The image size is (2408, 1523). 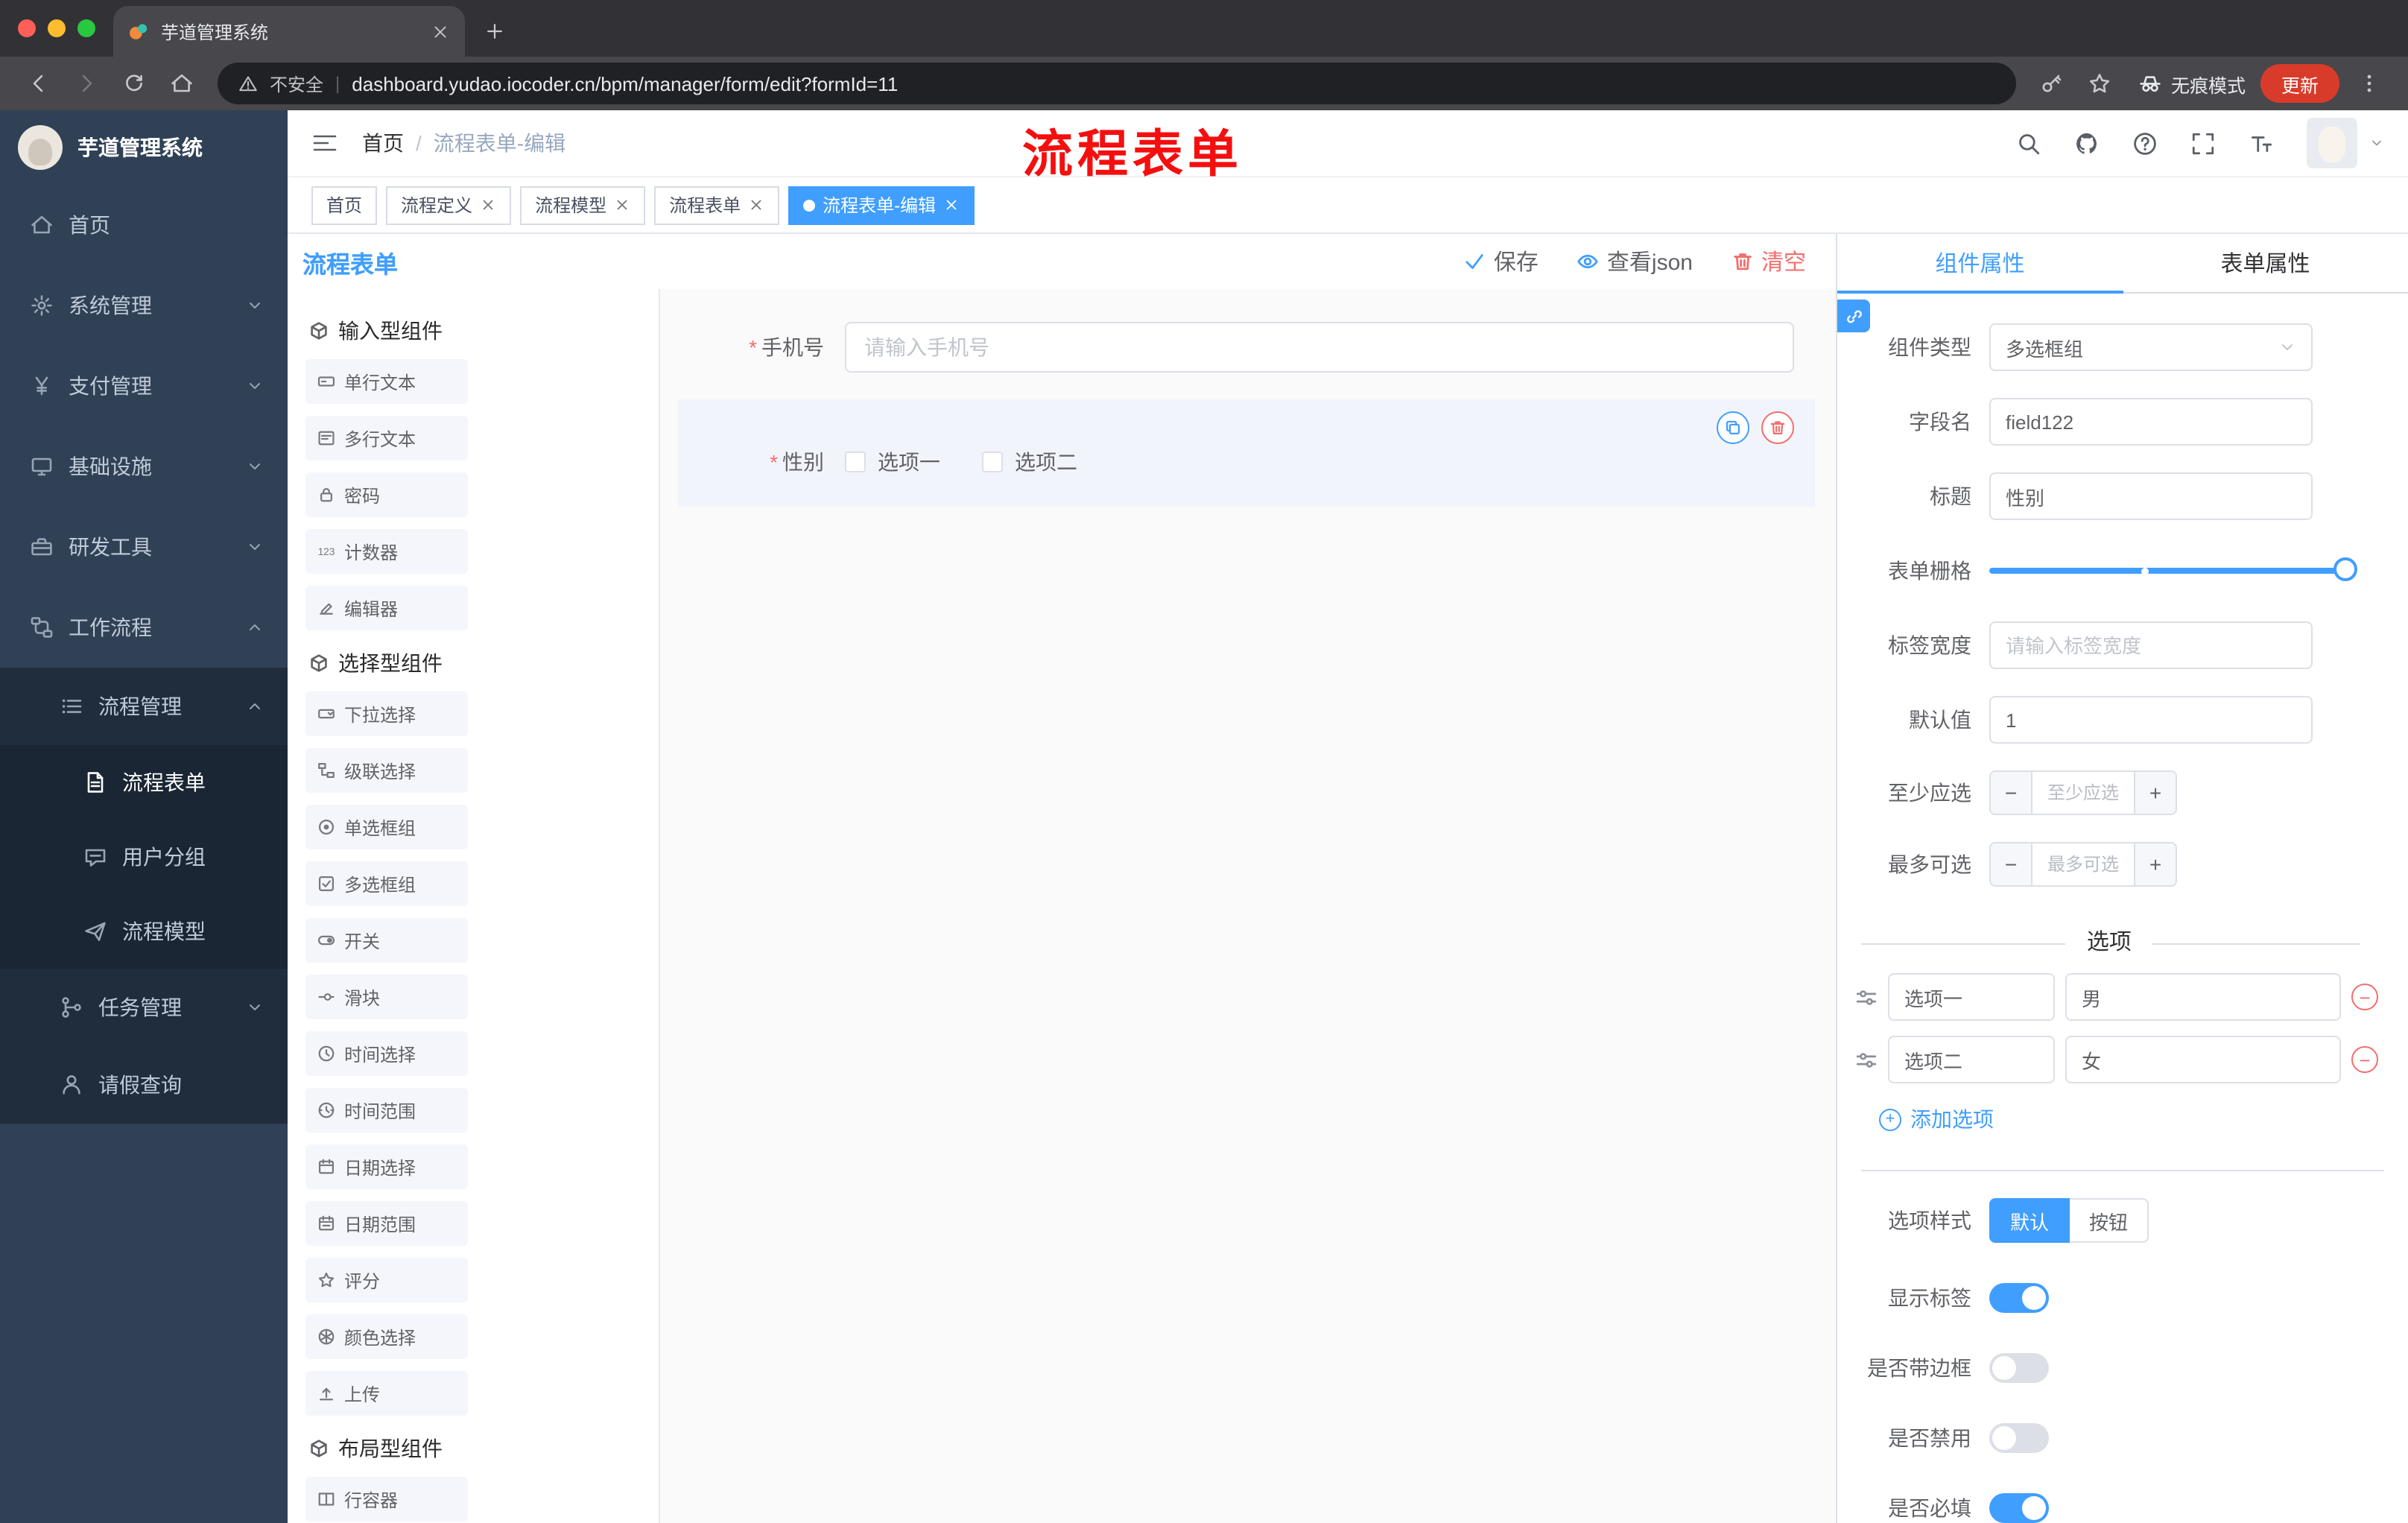 What do you see at coordinates (1853, 316) in the screenshot?
I see `link-badge-icon` at bounding box center [1853, 316].